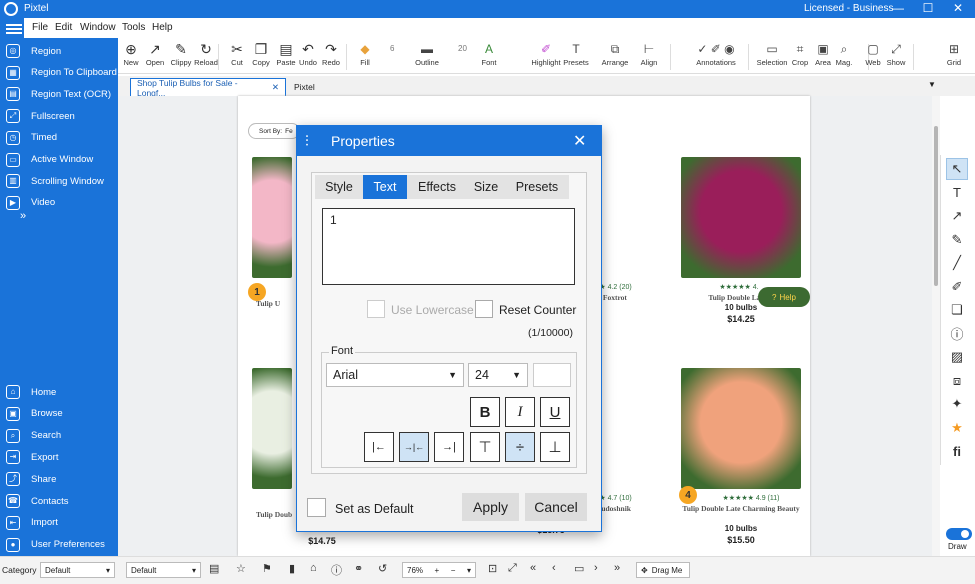  I want to click on page-icon: ▭, so click(579, 568).